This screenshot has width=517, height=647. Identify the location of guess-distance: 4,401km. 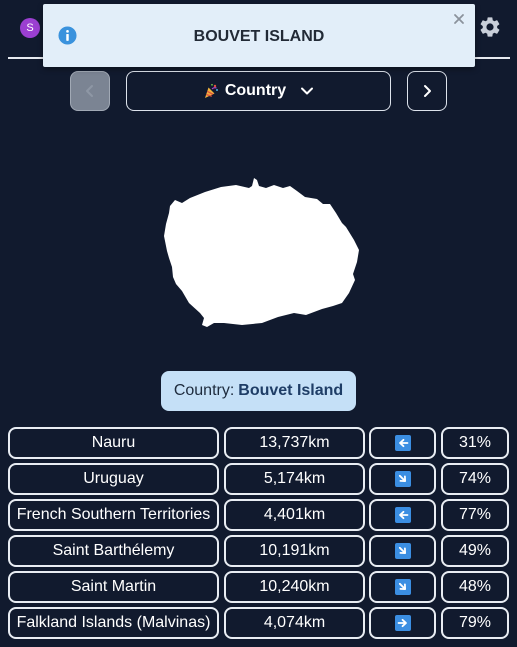
(294, 515).